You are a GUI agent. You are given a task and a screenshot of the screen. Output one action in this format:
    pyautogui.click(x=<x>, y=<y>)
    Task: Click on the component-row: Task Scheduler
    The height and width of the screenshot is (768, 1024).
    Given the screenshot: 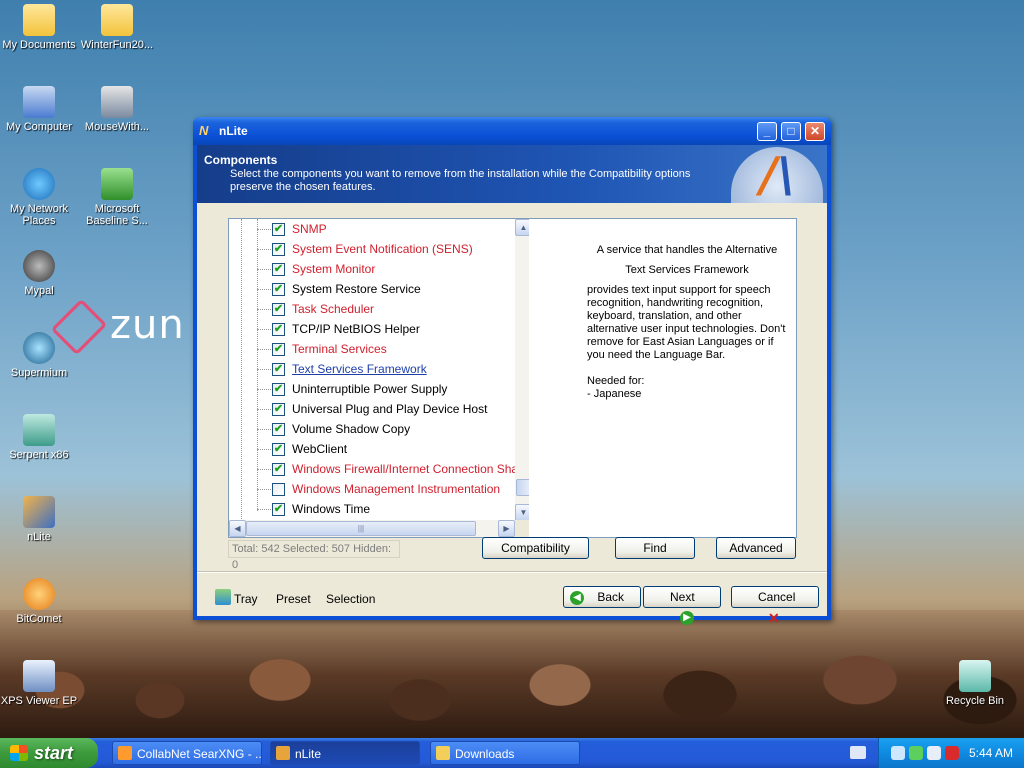 What is the action you would take?
    pyautogui.click(x=393, y=309)
    